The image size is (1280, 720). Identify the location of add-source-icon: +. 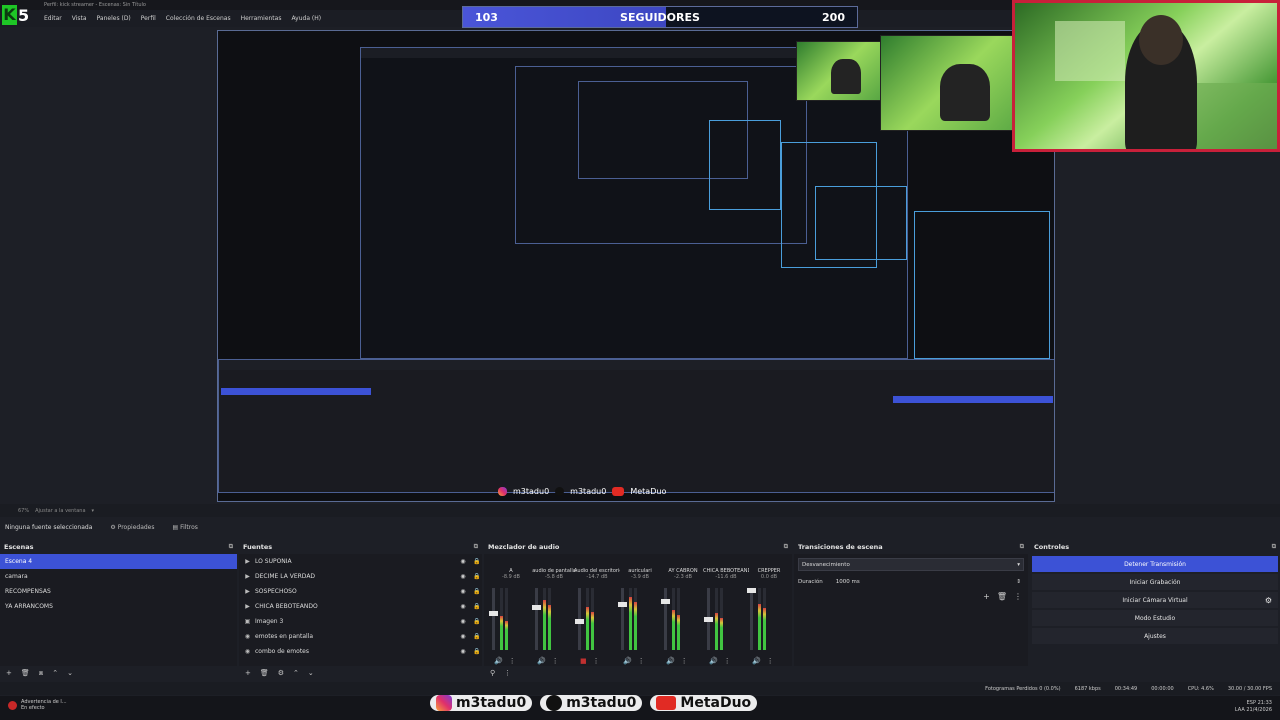
(248, 673).